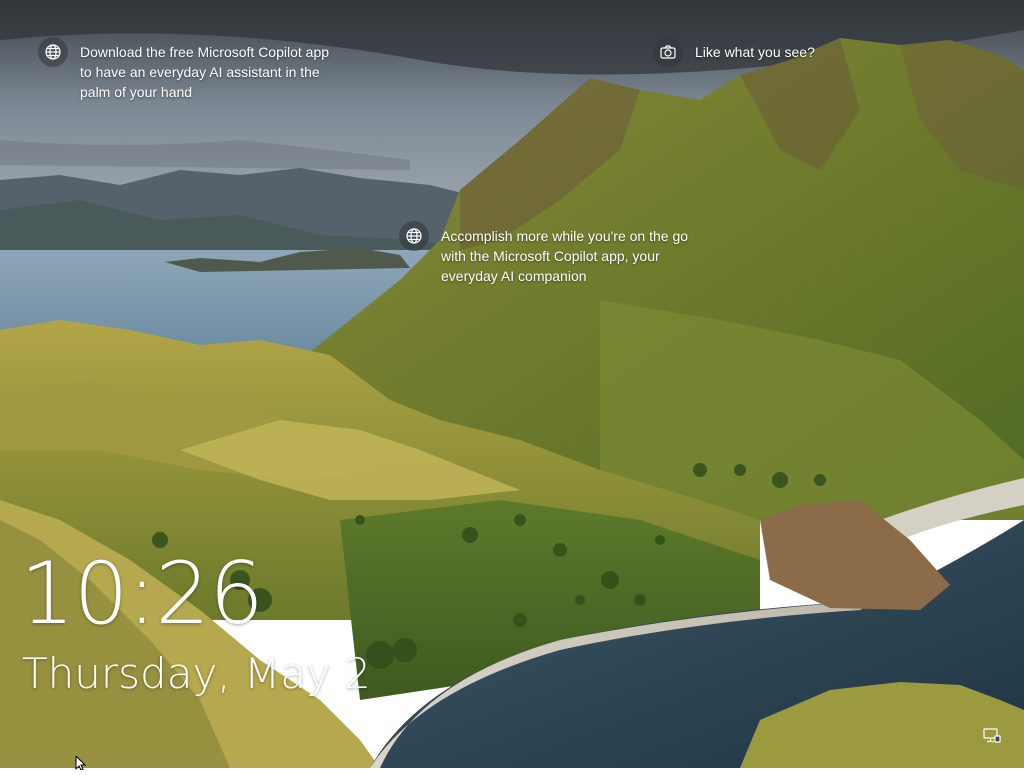 This screenshot has width=1024, height=775. What do you see at coordinates (142, 594) in the screenshot?
I see `lock-screen-time: 10:26` at bounding box center [142, 594].